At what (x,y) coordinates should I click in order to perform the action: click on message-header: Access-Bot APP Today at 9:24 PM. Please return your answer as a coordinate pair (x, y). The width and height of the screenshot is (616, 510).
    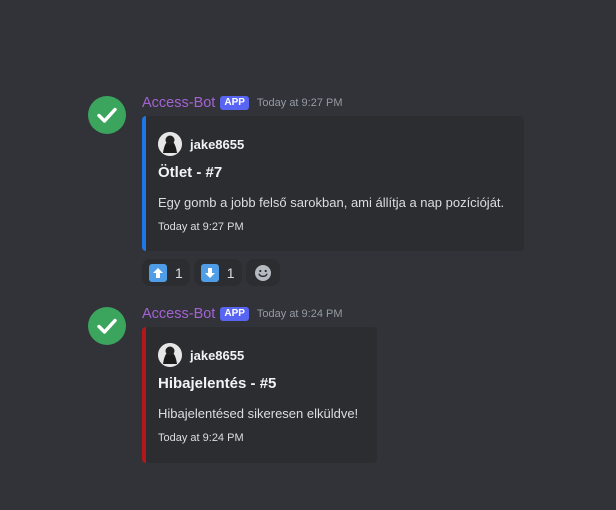
    Looking at the image, I should click on (242, 314).